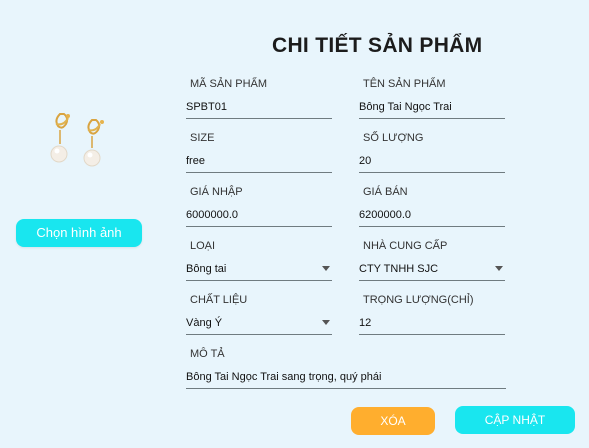  What do you see at coordinates (385, 192) in the screenshot?
I see `sale-price-label: GIÁ BÁN` at bounding box center [385, 192].